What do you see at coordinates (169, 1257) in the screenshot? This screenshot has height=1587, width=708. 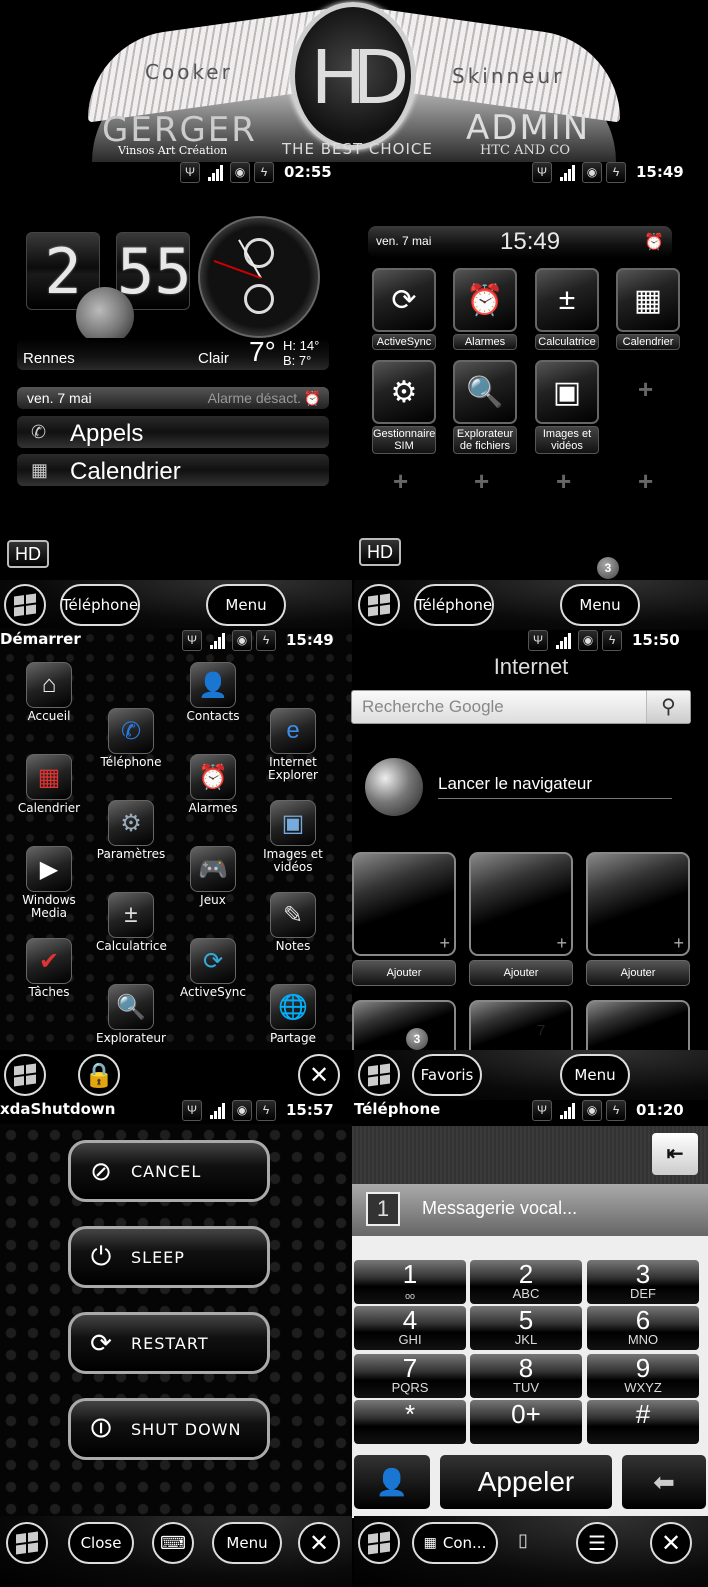 I see `shutdown-option-button: ⏻ SLEEP` at bounding box center [169, 1257].